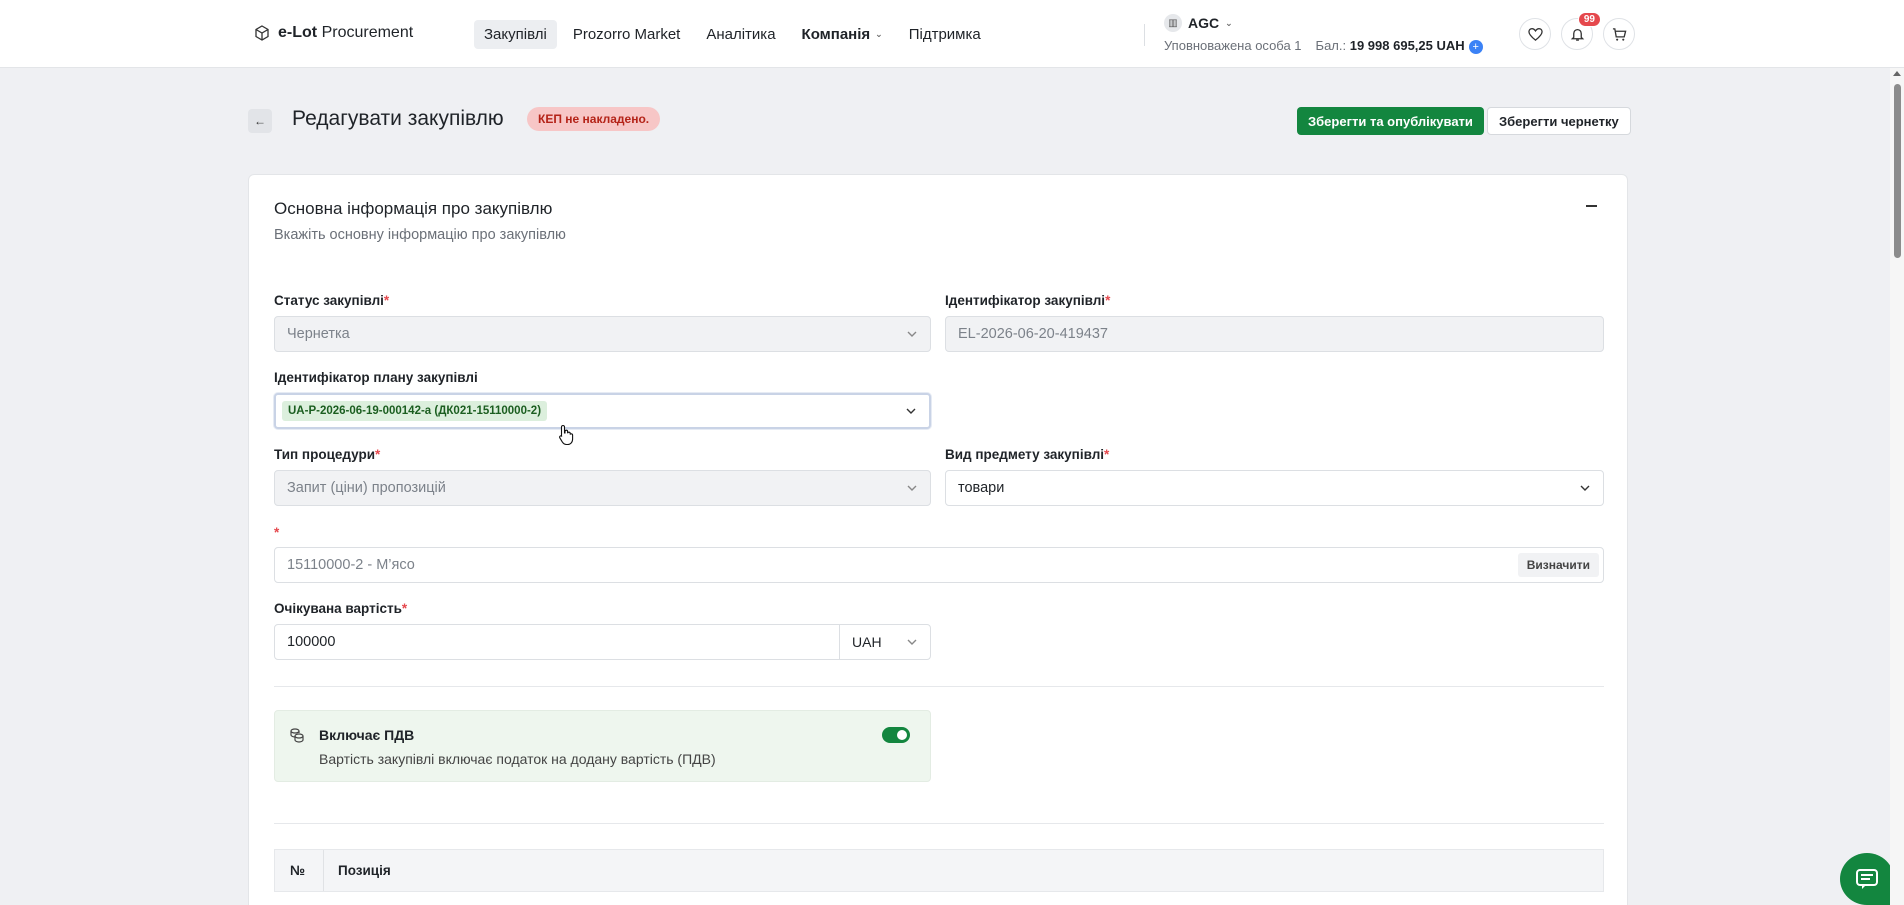 This screenshot has height=905, width=1904. What do you see at coordinates (896, 735) in the screenshot?
I see `vat-toggle` at bounding box center [896, 735].